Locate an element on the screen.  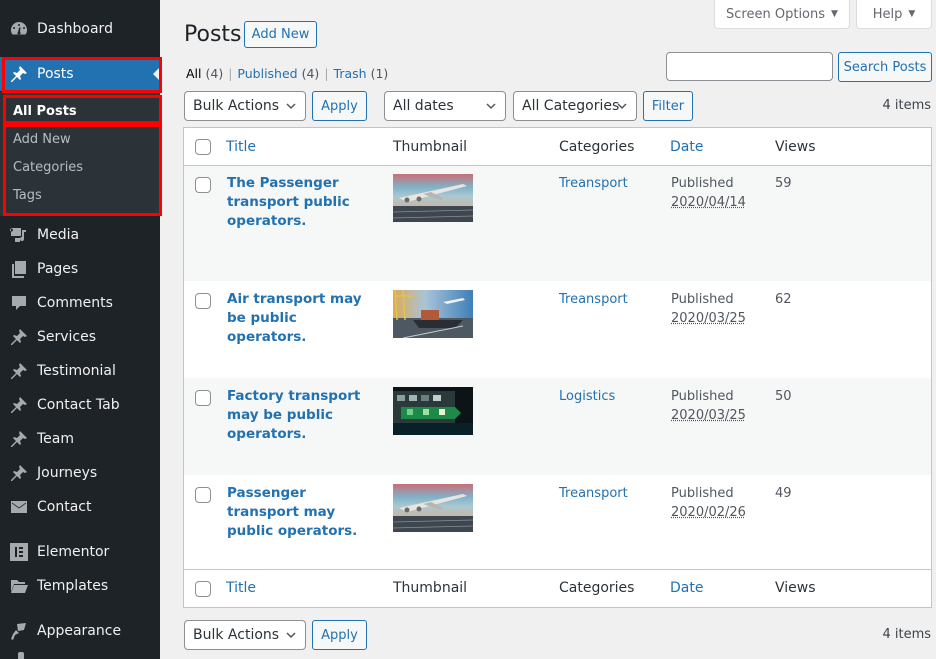
search-input is located at coordinates (749, 66).